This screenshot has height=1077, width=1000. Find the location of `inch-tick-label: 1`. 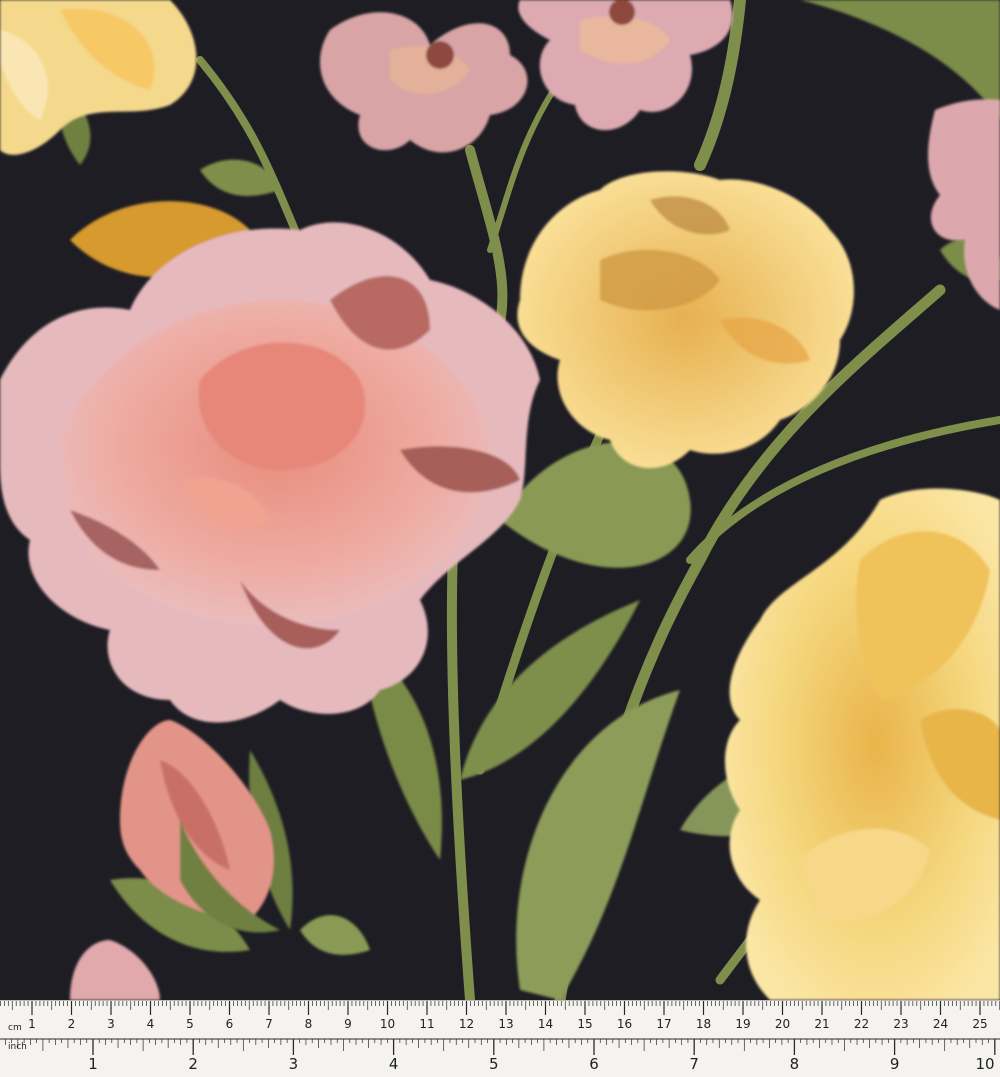

inch-tick-label: 1 is located at coordinates (93, 1064).